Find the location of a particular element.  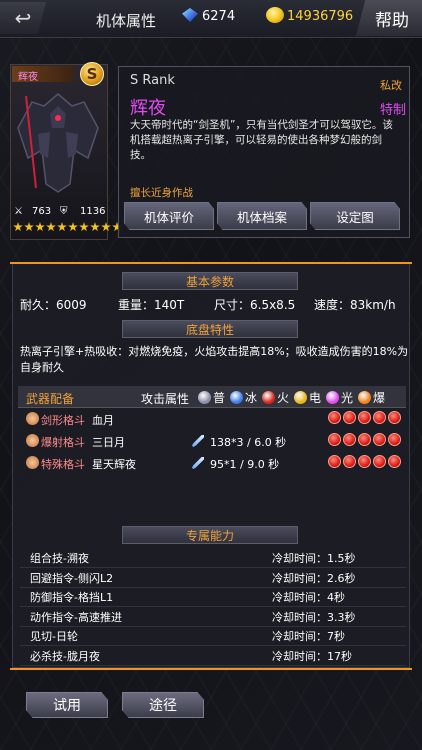

mech-rating-button: 机体评价 is located at coordinates (169, 216).